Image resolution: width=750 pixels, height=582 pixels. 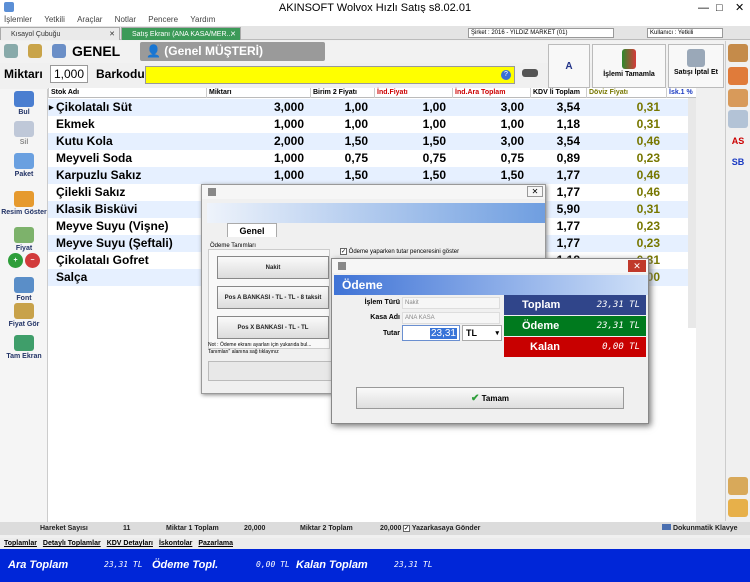 I want to click on cell-stock-name: Ekmek, so click(x=75, y=124).